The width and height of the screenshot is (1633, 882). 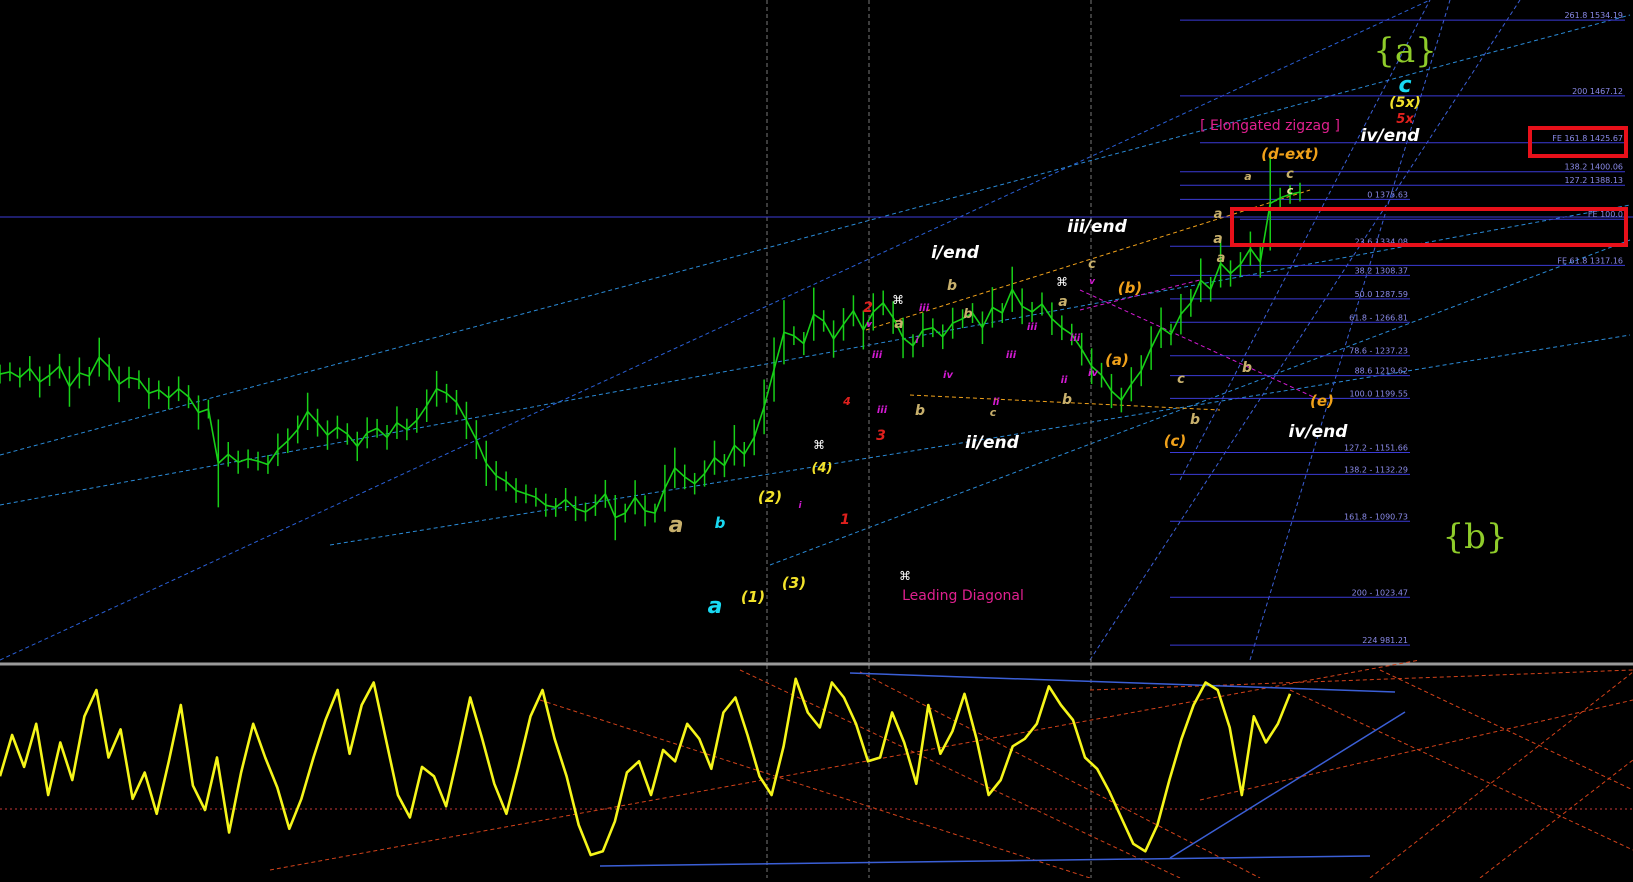 I want to click on fib-level-label: 138.2 - 1132.29, so click(x=1376, y=469).